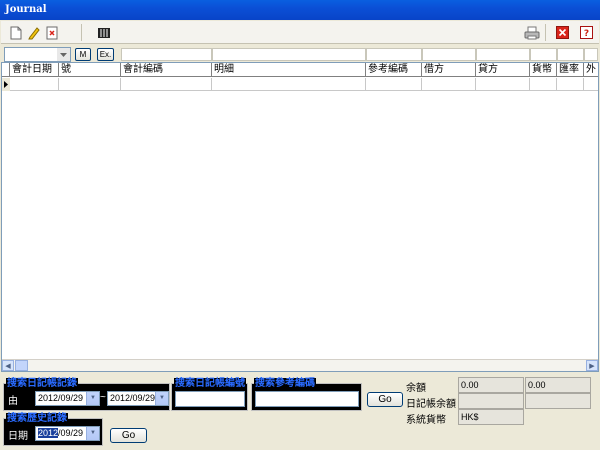 This screenshot has height=450, width=600. I want to click on journal-balance-label: 日記帳余額, so click(431, 404).